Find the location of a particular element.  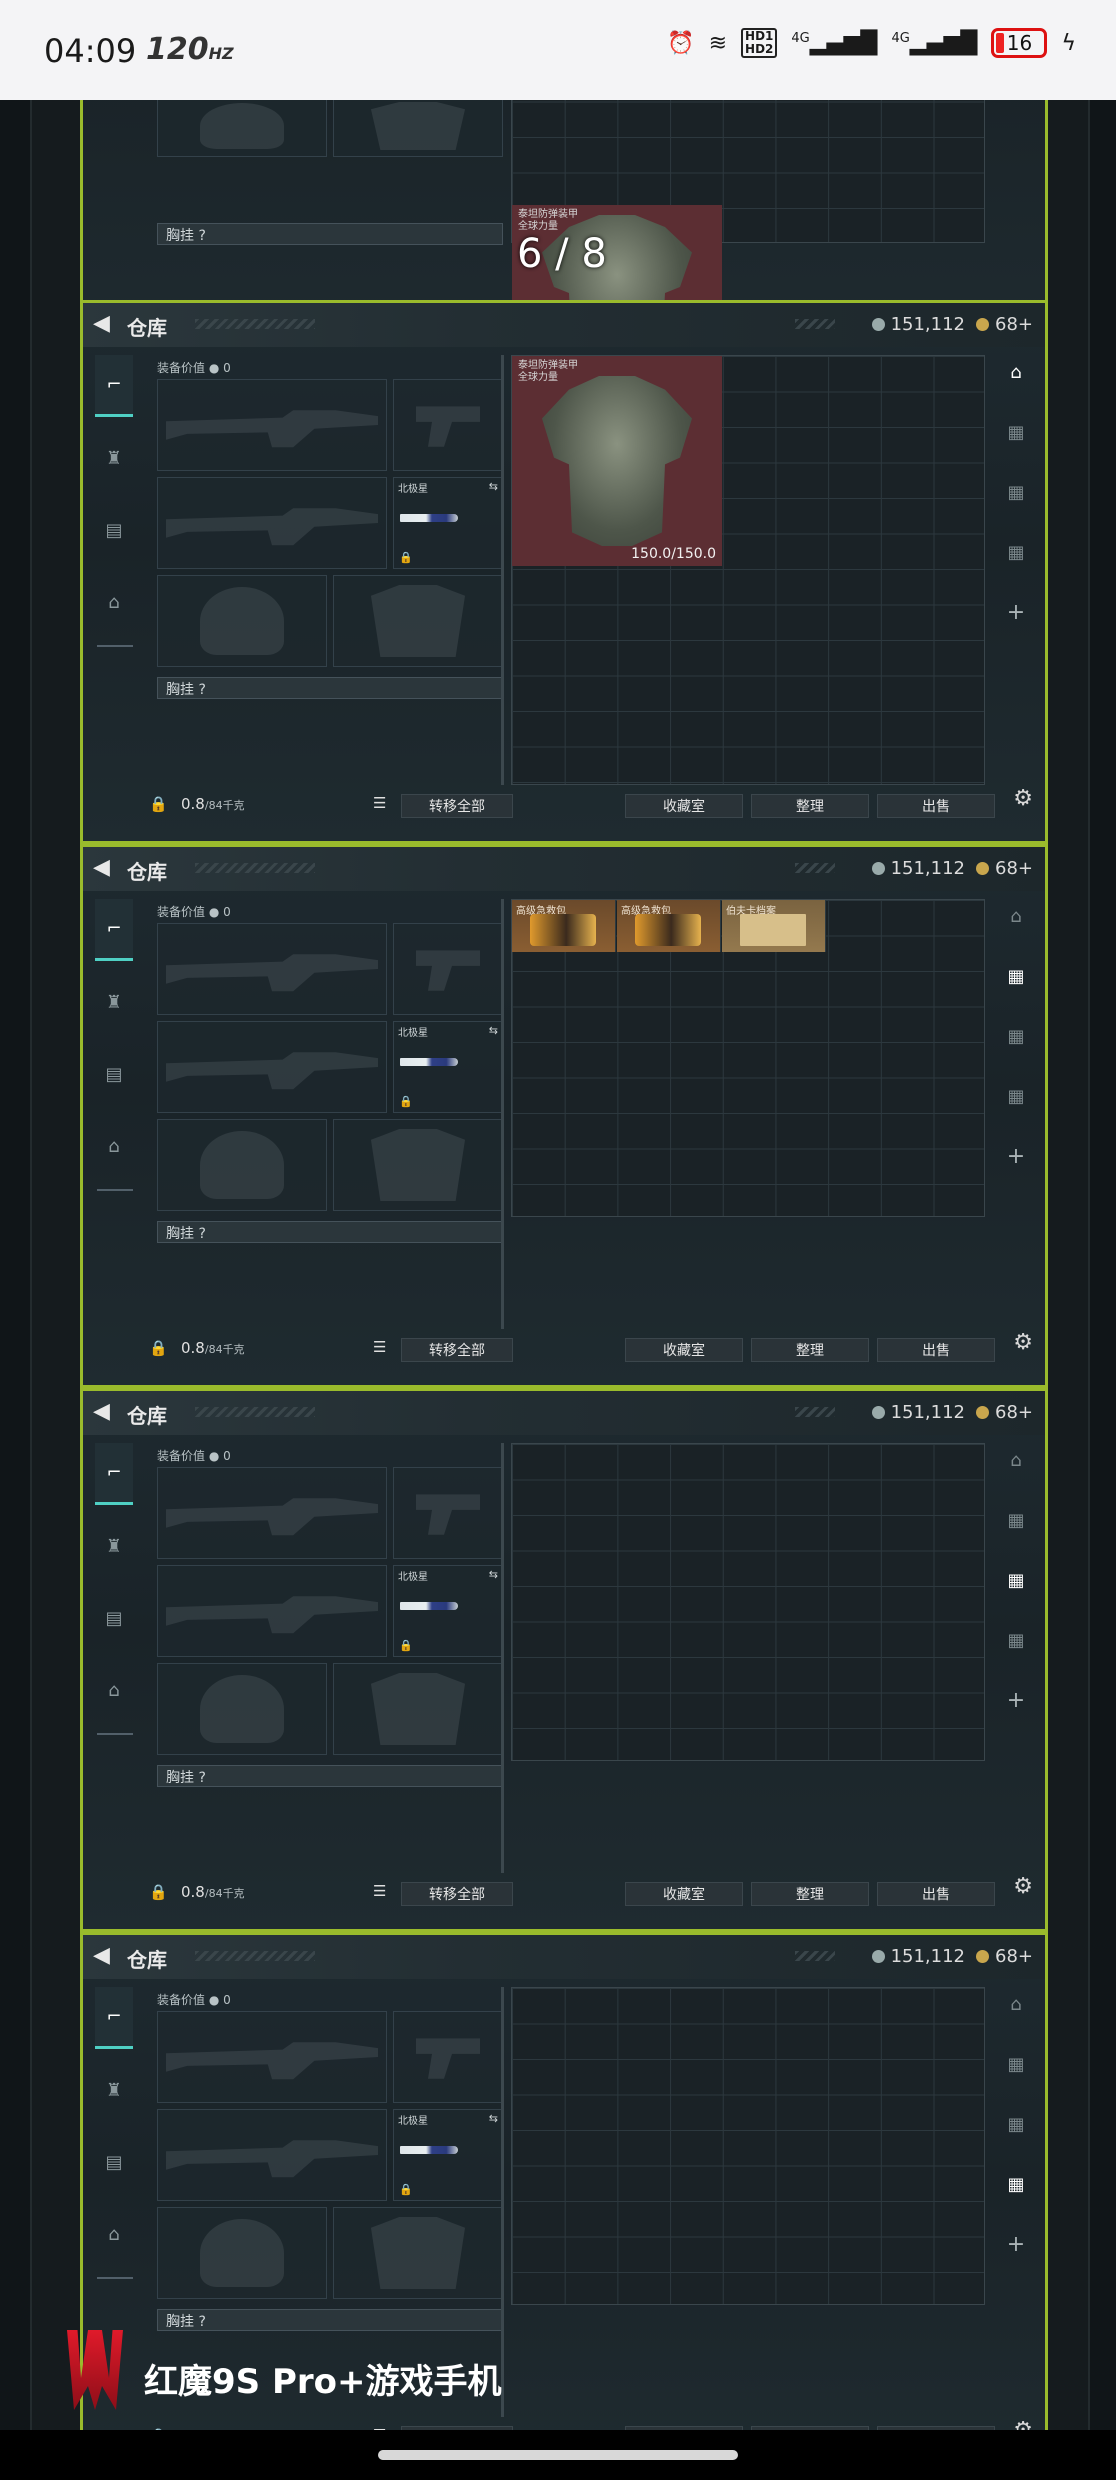

loot-item: 伯夫卡档案 is located at coordinates (774, 926).